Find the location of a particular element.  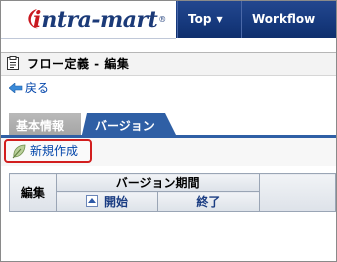

new-version-button: 新規作成 is located at coordinates (48, 151).